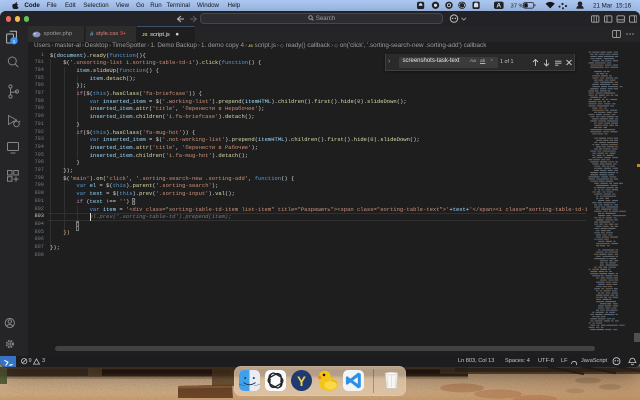 This screenshot has height=400, width=640. What do you see at coordinates (300, 381) in the screenshot?
I see `svg-text: Y` at bounding box center [300, 381].